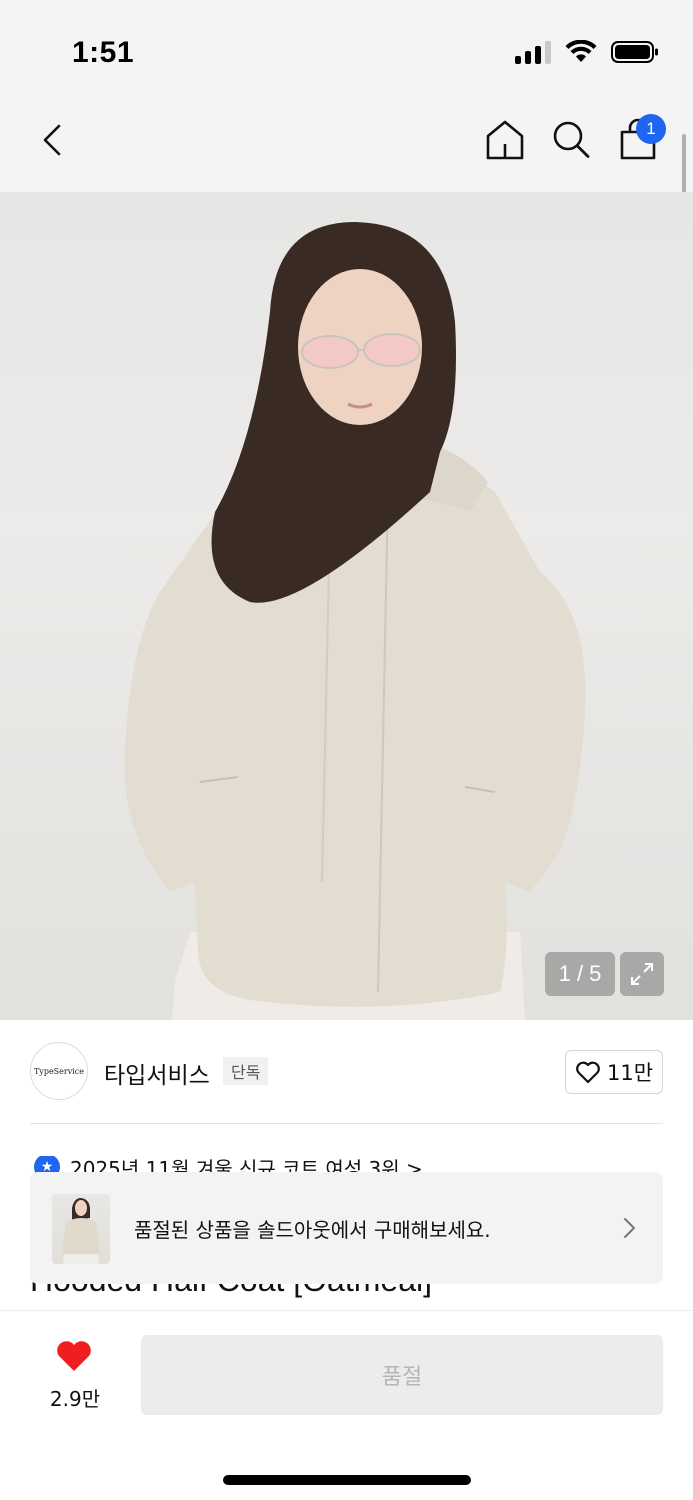 This screenshot has width=693, height=1500. Describe the element at coordinates (74, 1356) in the screenshot. I see `heart-filled-icon` at that location.